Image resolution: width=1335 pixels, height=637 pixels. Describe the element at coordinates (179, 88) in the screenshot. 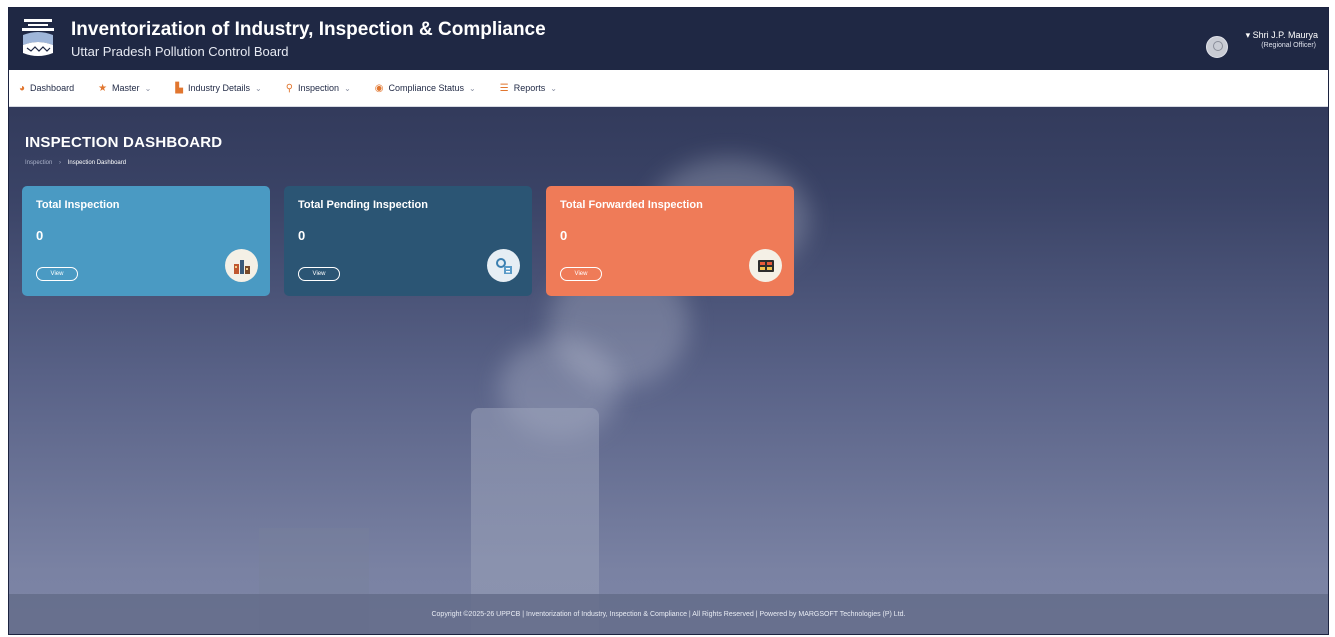

I see `factory-icon: ▙` at that location.